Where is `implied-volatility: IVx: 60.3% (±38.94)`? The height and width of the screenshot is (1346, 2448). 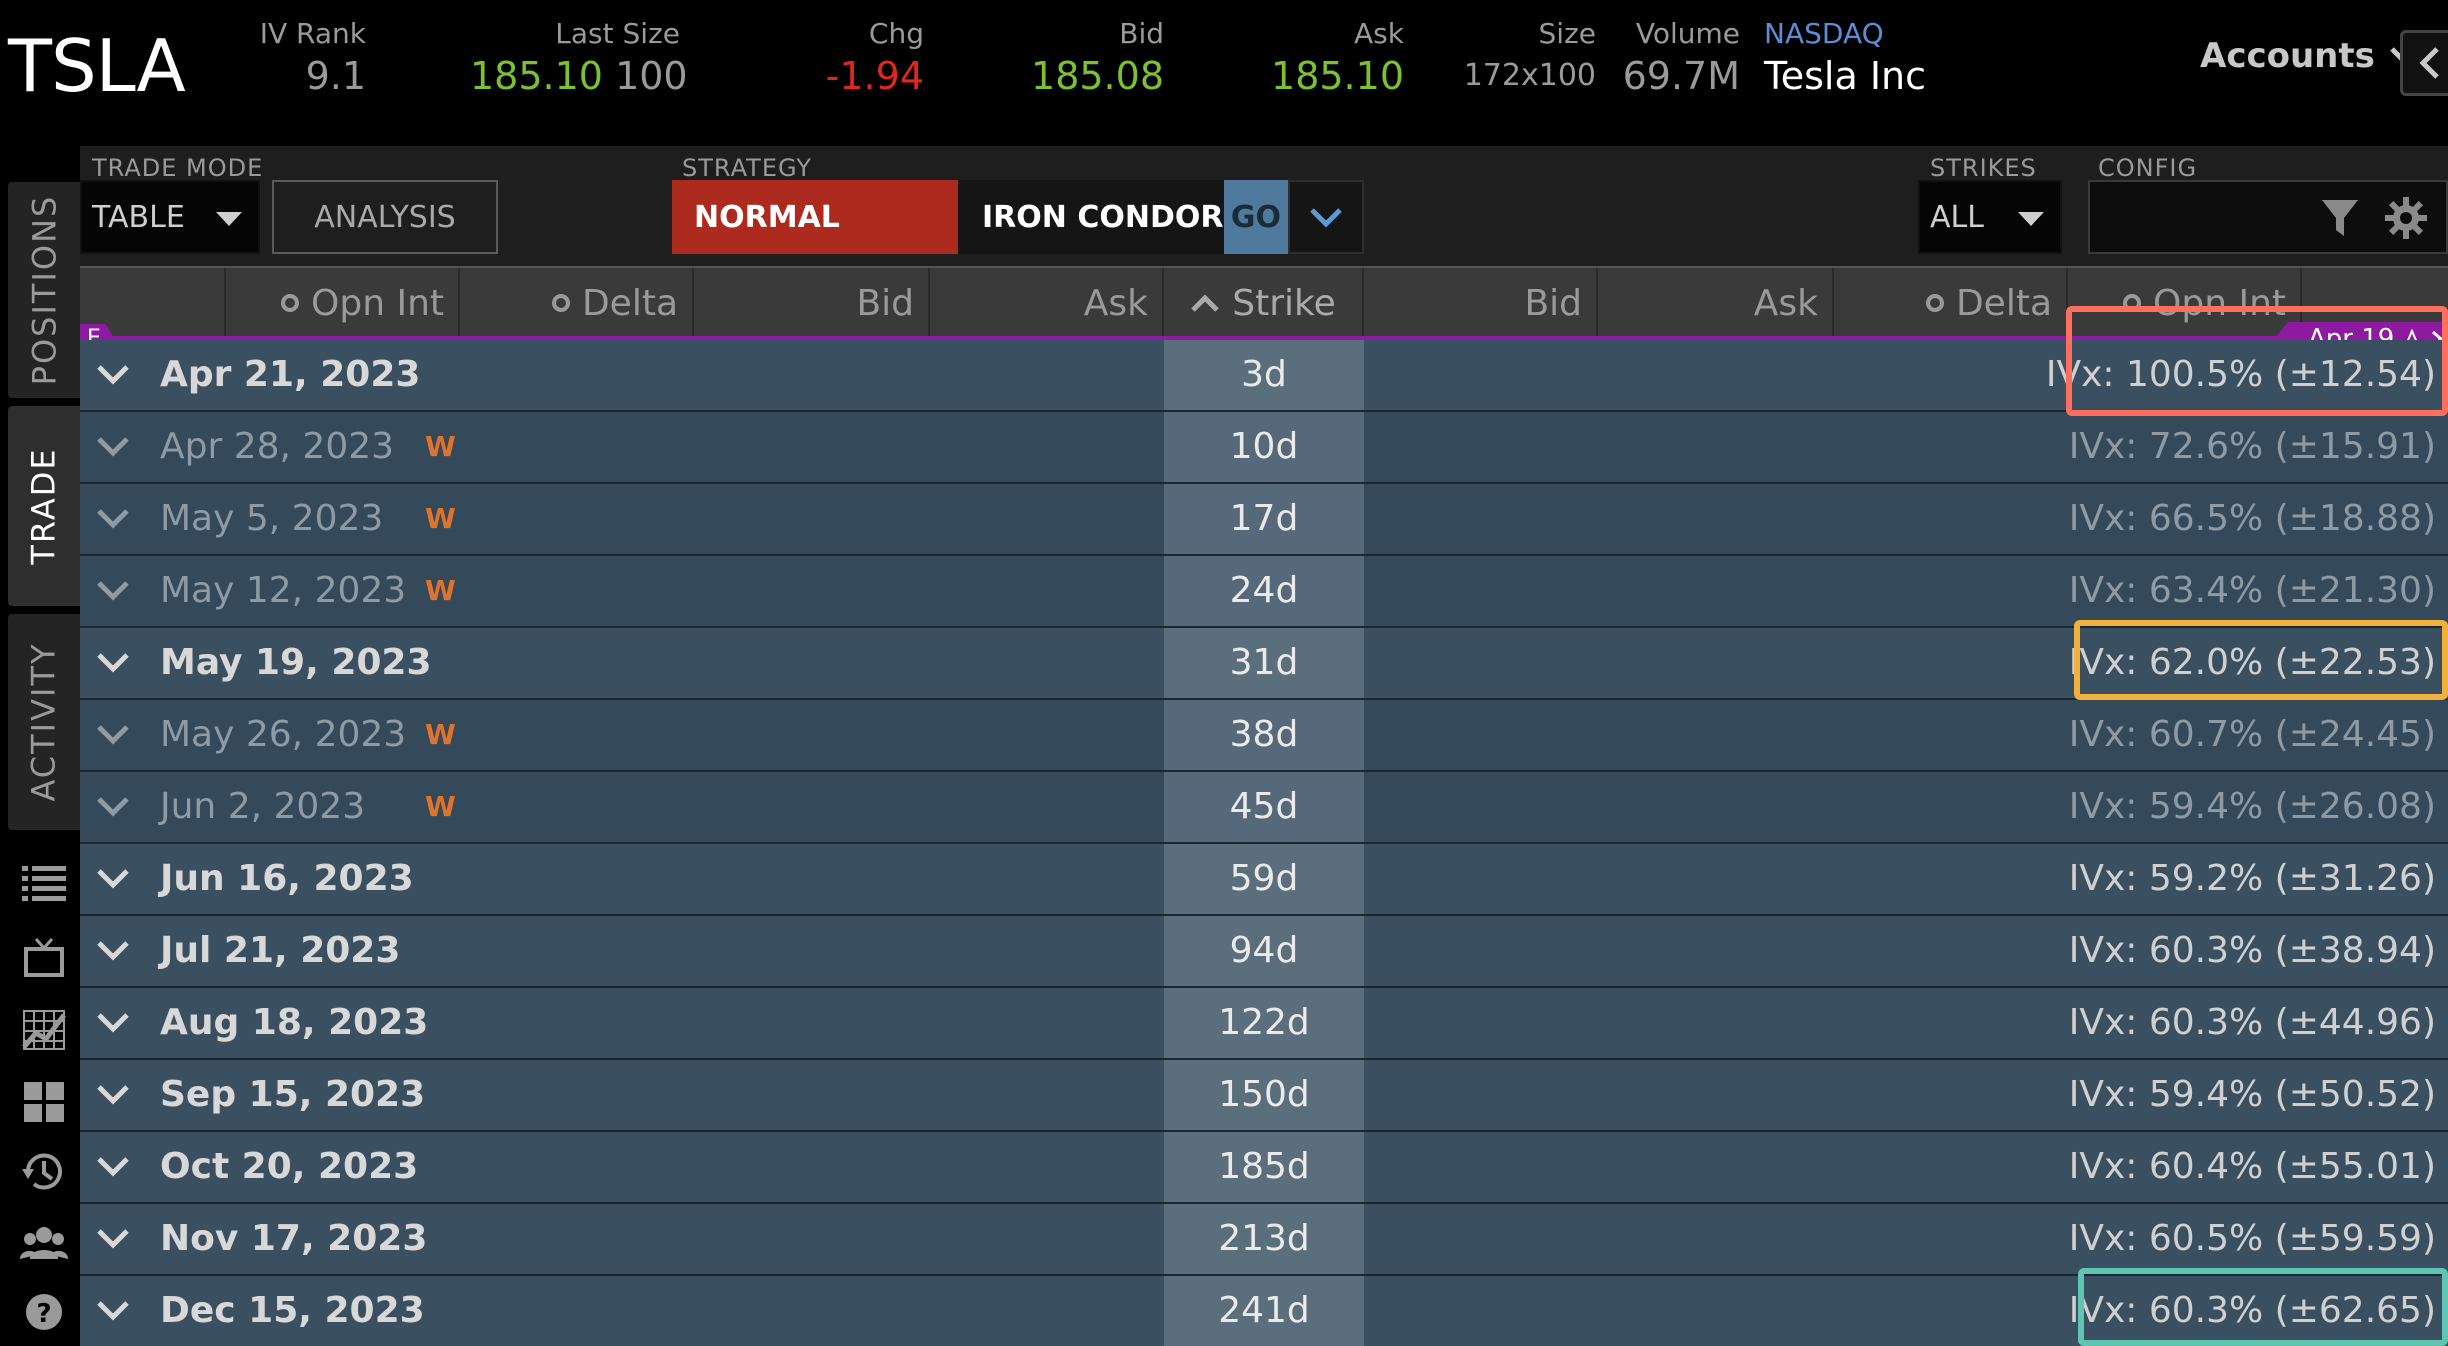
implied-volatility: IVx: 60.3% (±38.94) is located at coordinates (2252, 950).